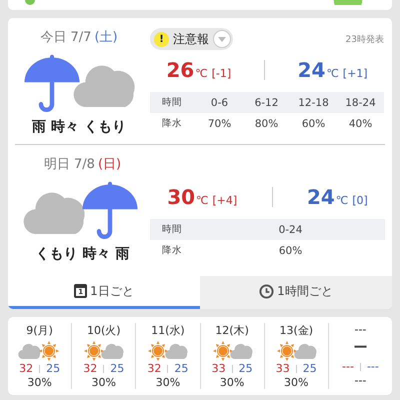  I want to click on date-label: ---, so click(360, 329).